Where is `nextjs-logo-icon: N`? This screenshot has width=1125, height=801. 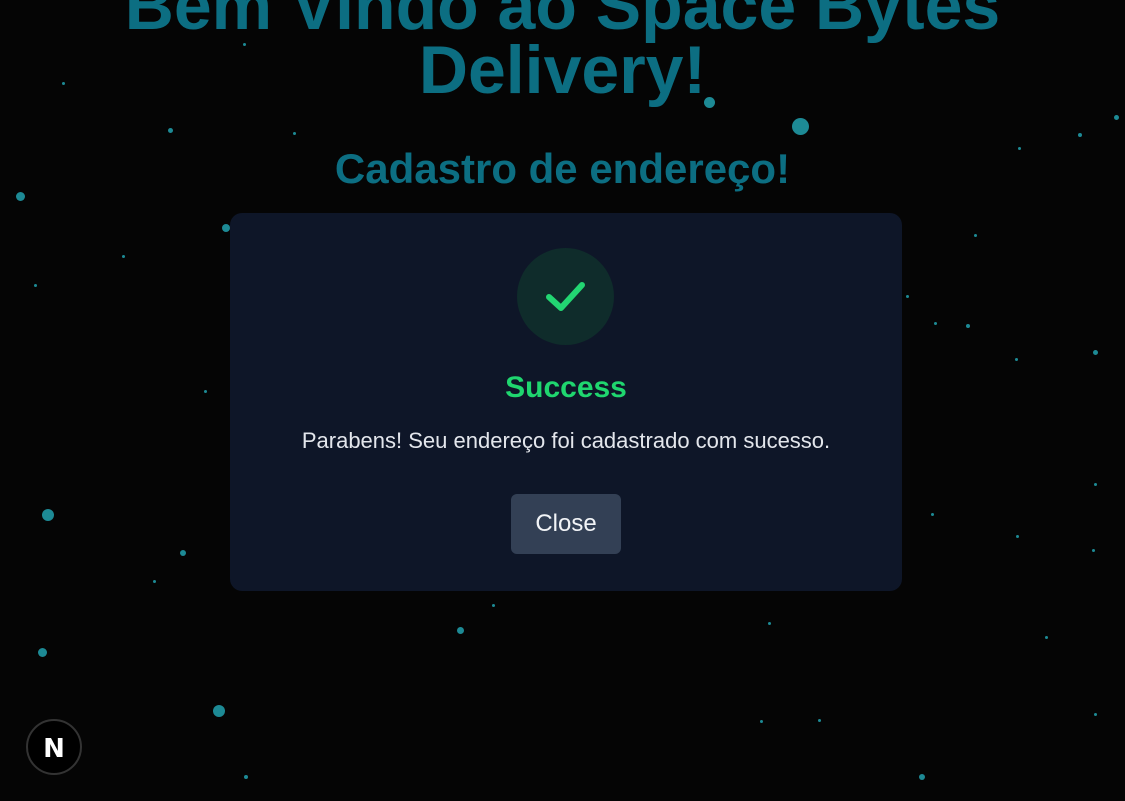 nextjs-logo-icon: N is located at coordinates (54, 749).